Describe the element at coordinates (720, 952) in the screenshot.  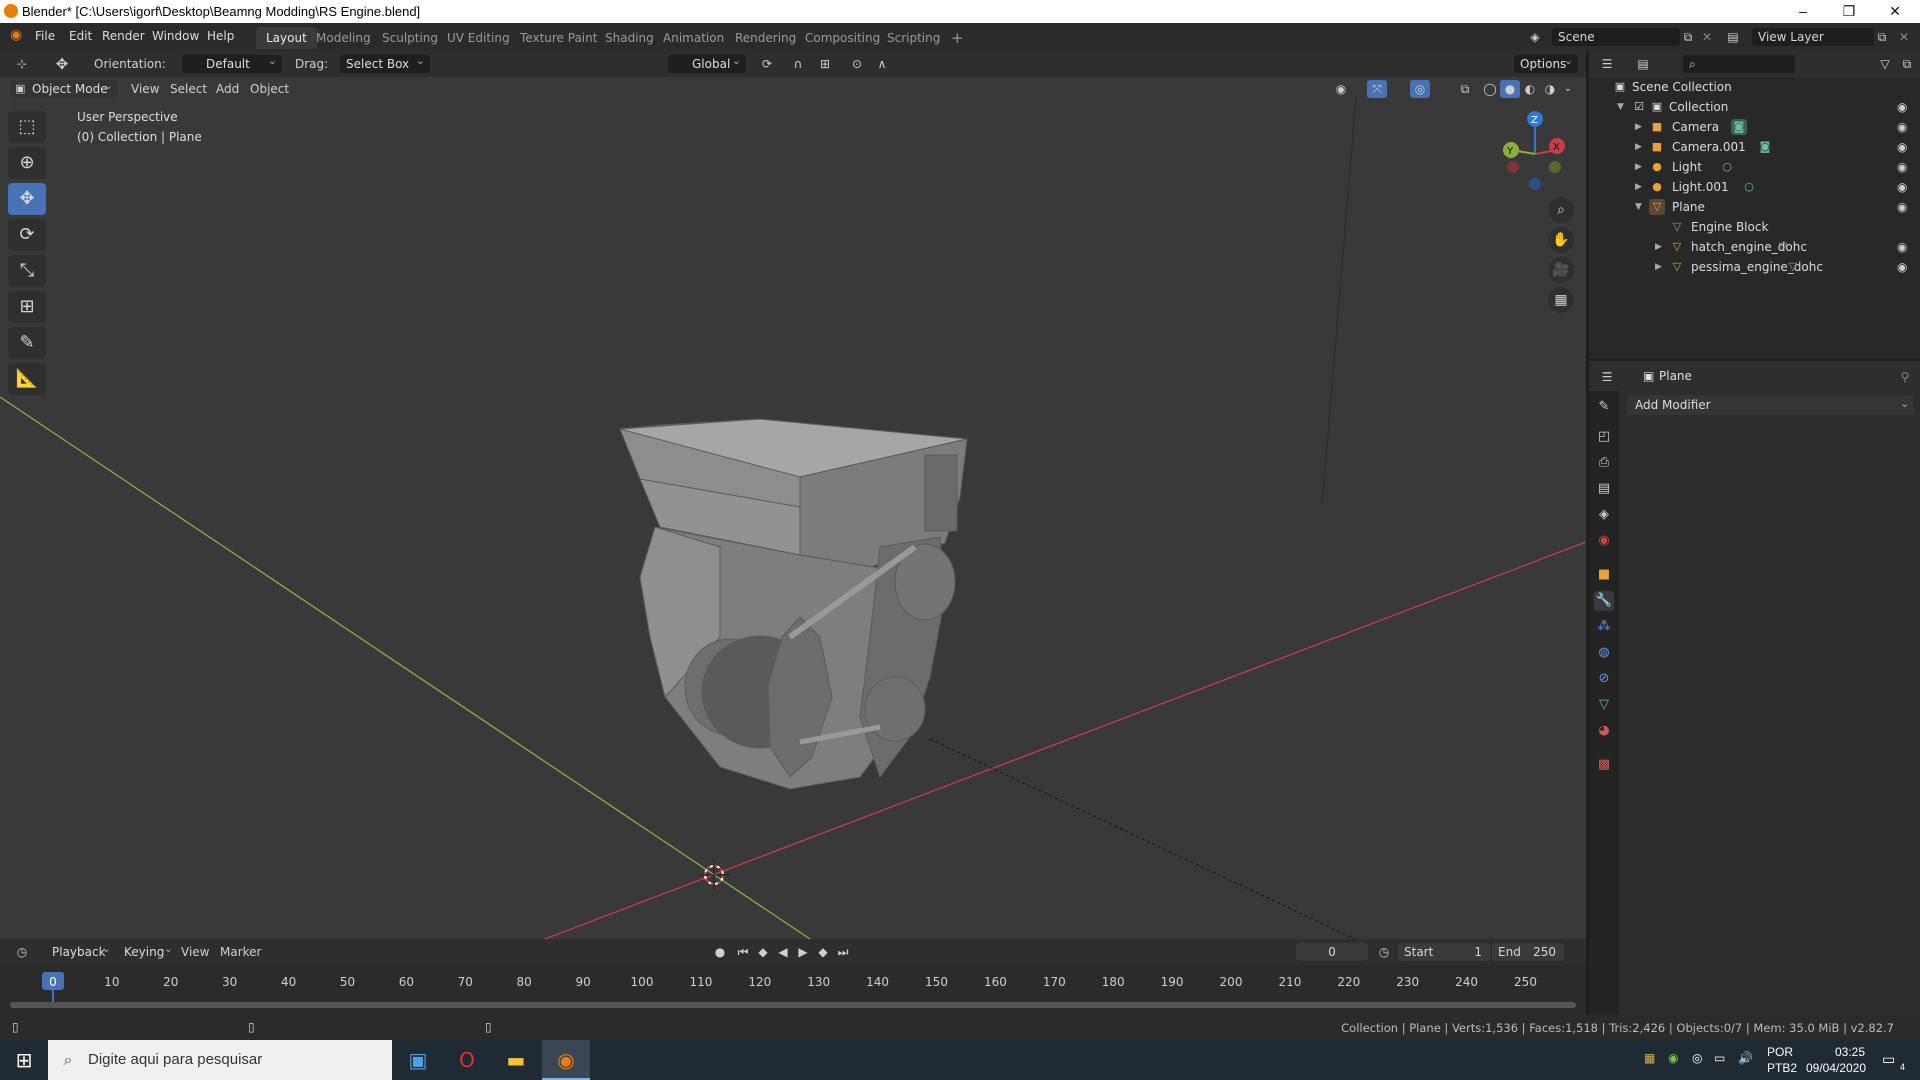
I see `record-icon: ●` at that location.